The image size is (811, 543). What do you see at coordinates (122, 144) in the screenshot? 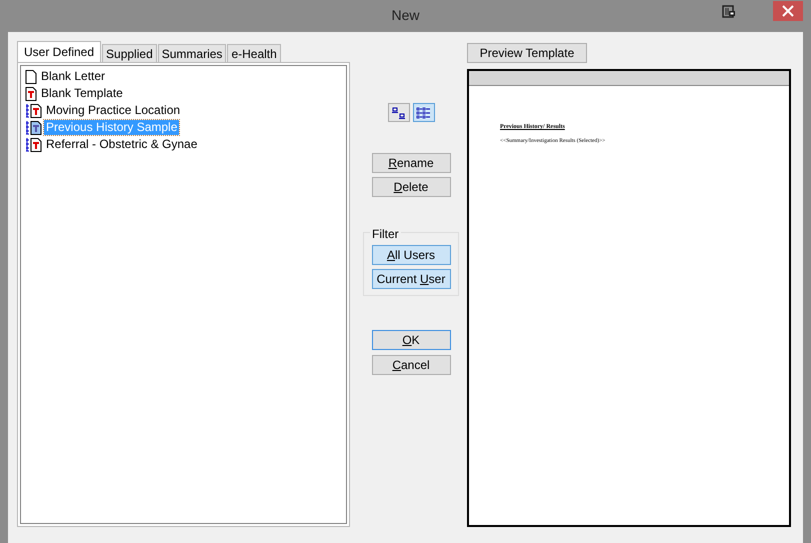
I see `list-item: Referral - Obstetric & Gynae` at bounding box center [122, 144].